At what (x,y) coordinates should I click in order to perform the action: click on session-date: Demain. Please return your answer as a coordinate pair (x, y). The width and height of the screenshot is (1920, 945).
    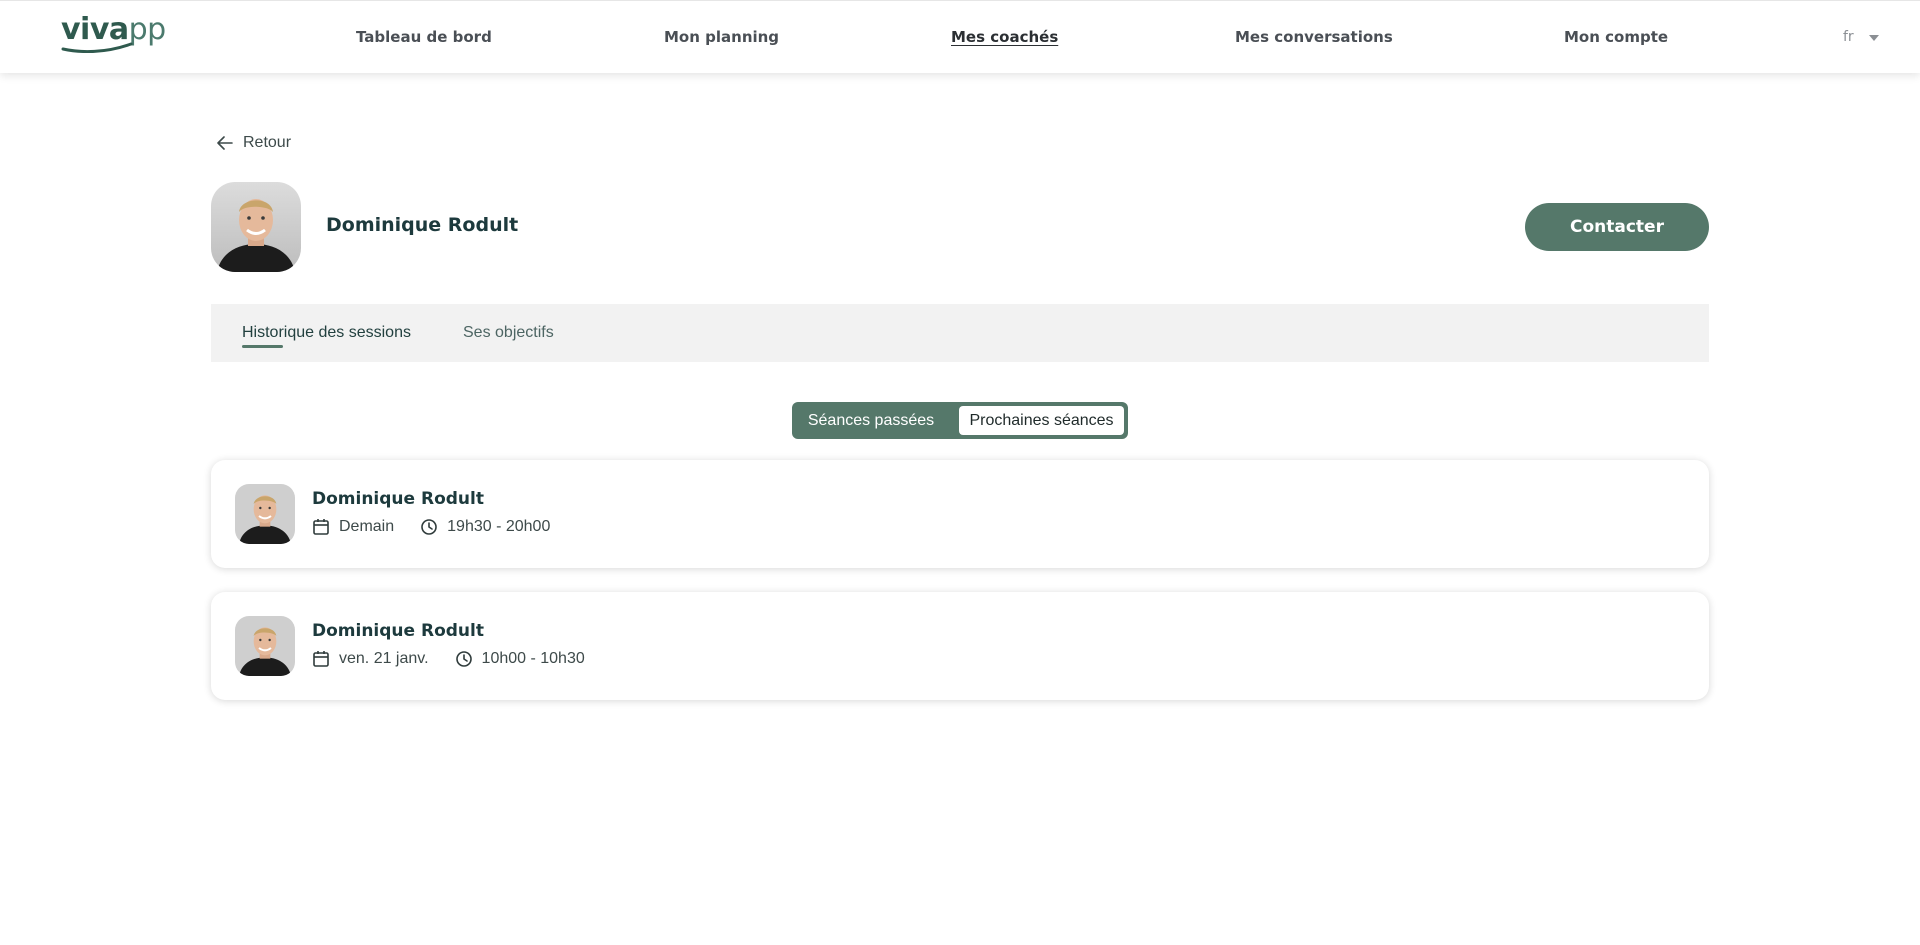
    Looking at the image, I should click on (353, 527).